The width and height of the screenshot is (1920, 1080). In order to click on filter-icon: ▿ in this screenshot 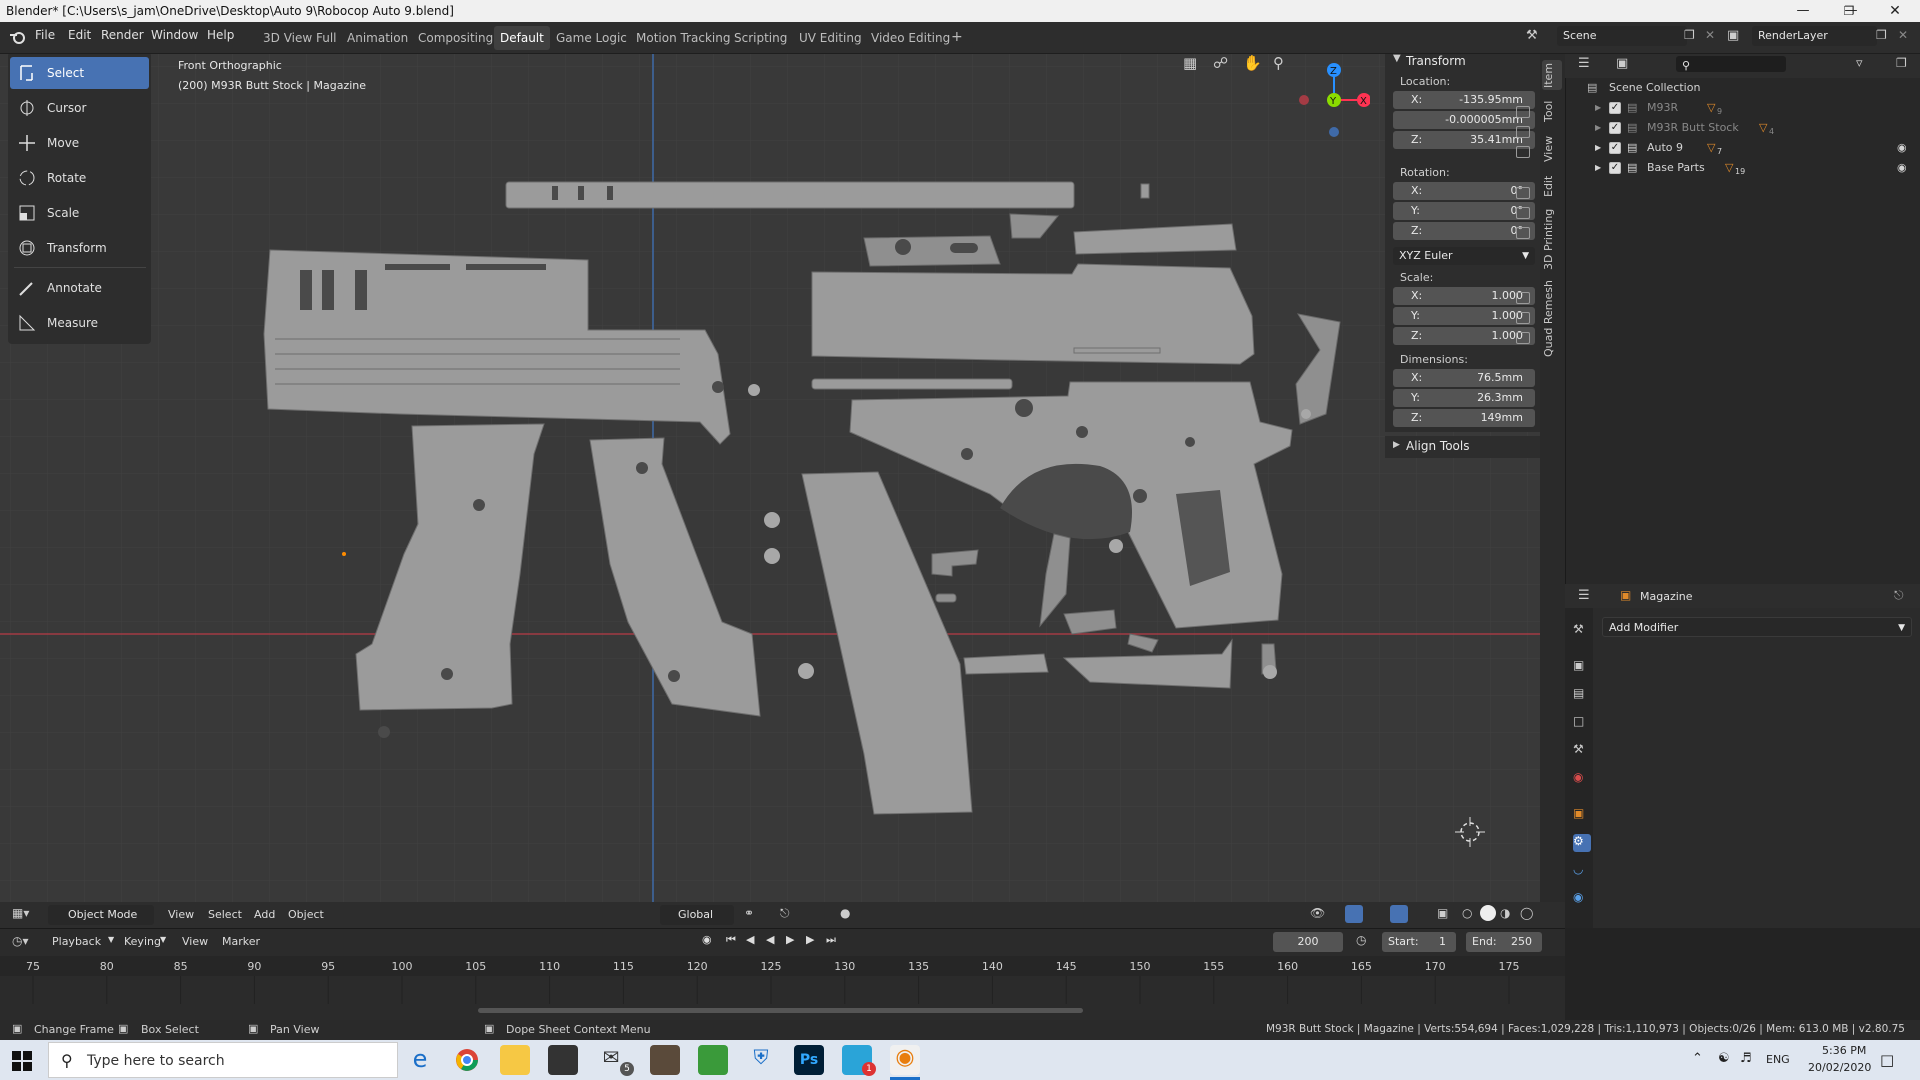, I will do `click(1859, 63)`.